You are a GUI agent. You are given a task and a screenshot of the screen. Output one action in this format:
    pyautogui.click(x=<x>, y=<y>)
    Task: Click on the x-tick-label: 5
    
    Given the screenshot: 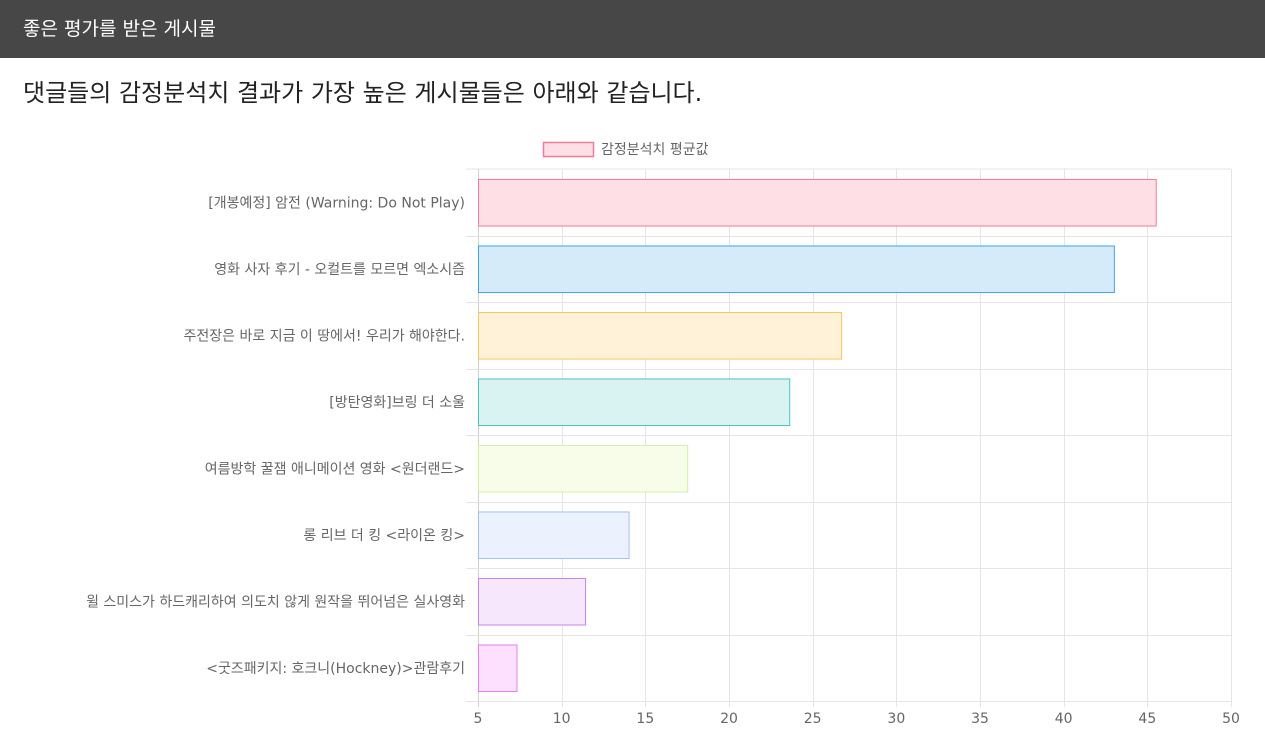 What is the action you would take?
    pyautogui.click(x=478, y=719)
    